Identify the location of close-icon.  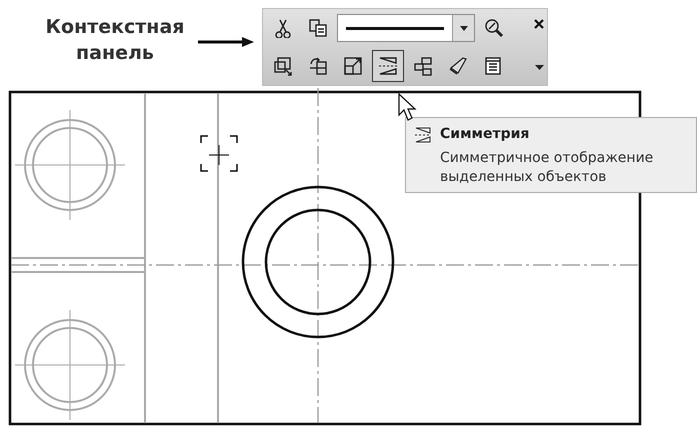
(539, 23).